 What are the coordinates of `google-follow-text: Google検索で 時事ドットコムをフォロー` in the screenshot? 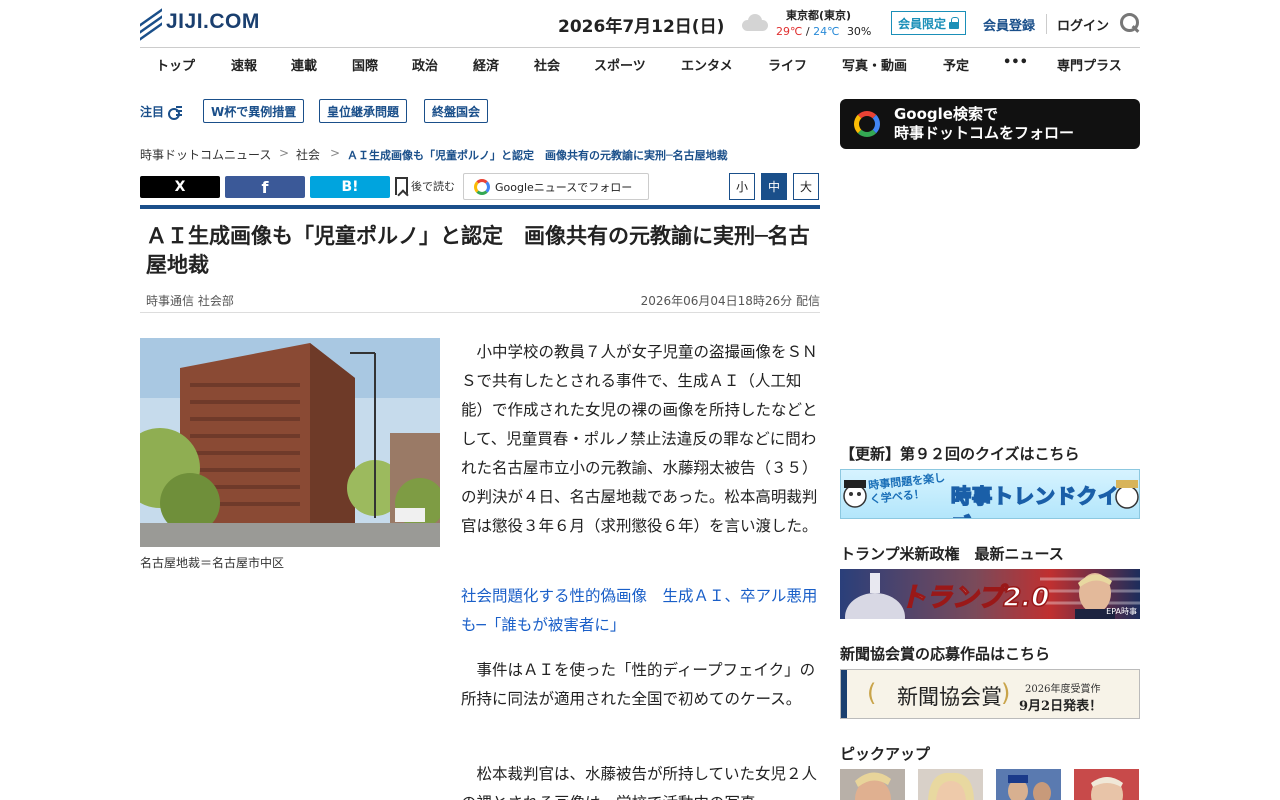 It's located at (984, 124).